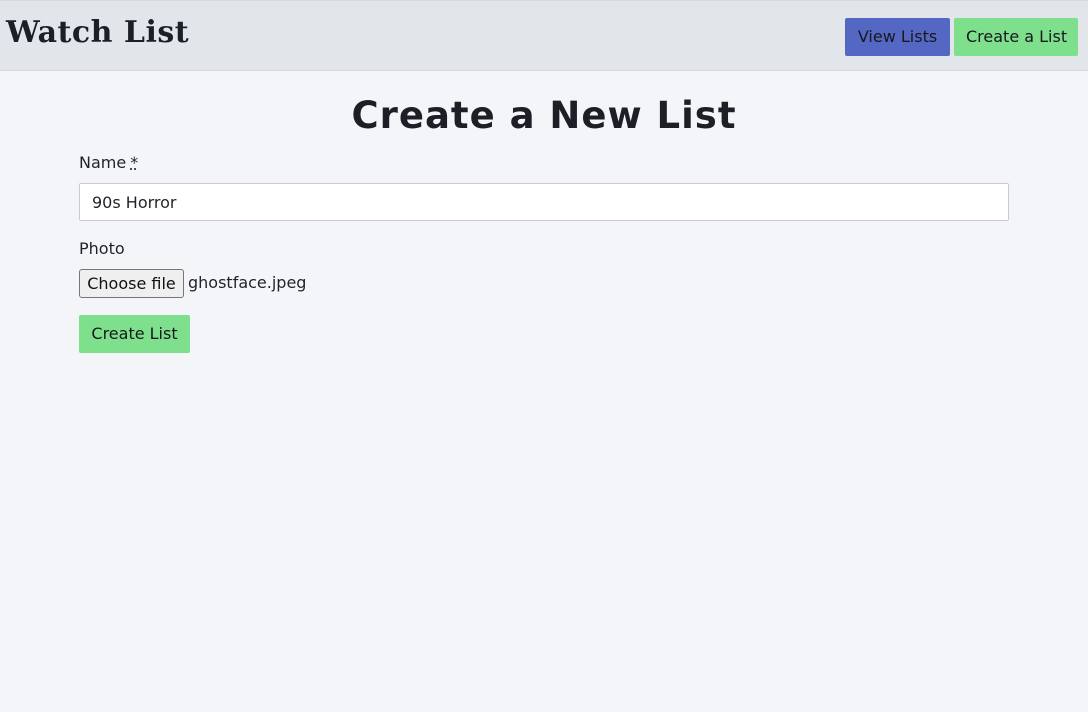 This screenshot has width=1088, height=712. I want to click on top-navbar: Watch List View Lists Create a List, so click(544, 35).